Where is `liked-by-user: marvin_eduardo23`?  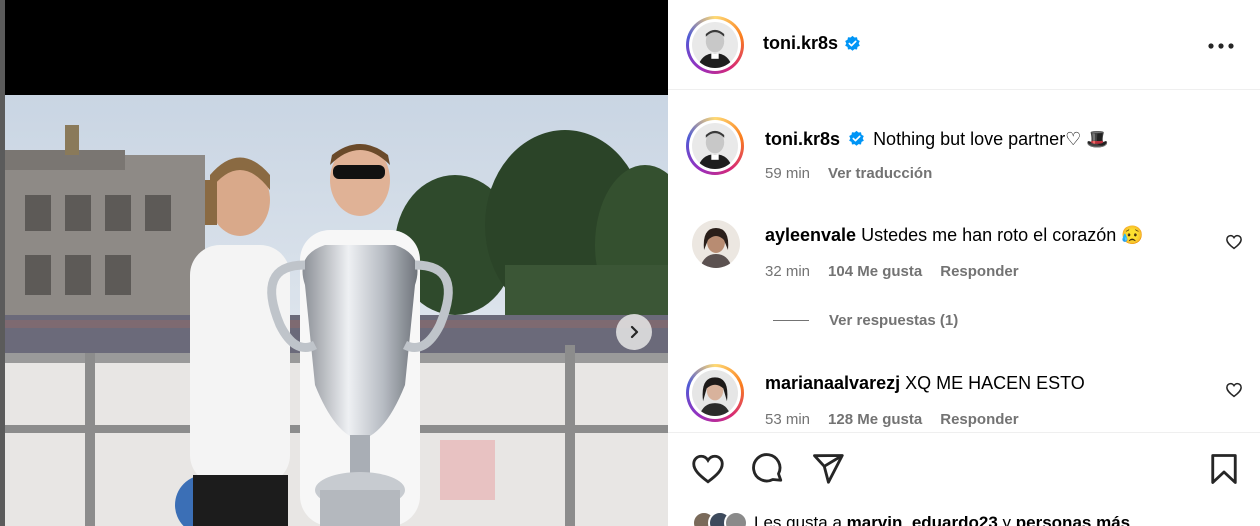 liked-by-user: marvin_eduardo23 is located at coordinates (922, 519).